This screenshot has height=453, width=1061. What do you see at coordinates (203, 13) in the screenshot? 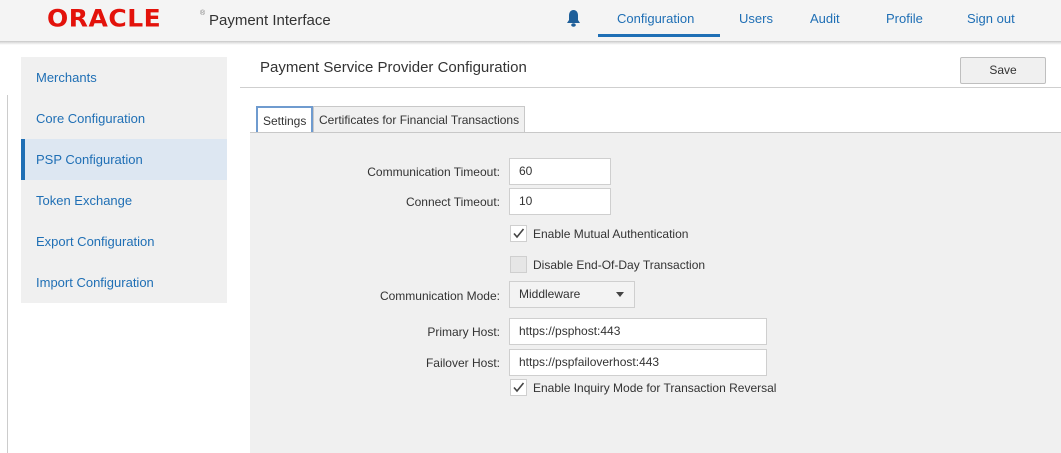
I see `registered-mark: ®` at bounding box center [203, 13].